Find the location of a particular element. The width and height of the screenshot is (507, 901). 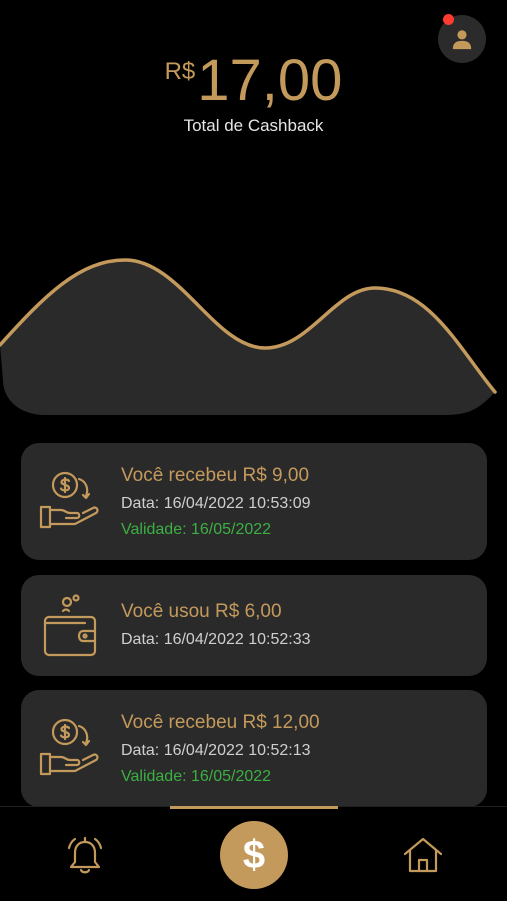

home-icon is located at coordinates (423, 855).